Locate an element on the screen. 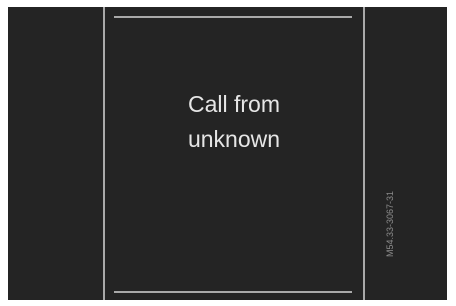  caller-name: unknown is located at coordinates (234, 139).